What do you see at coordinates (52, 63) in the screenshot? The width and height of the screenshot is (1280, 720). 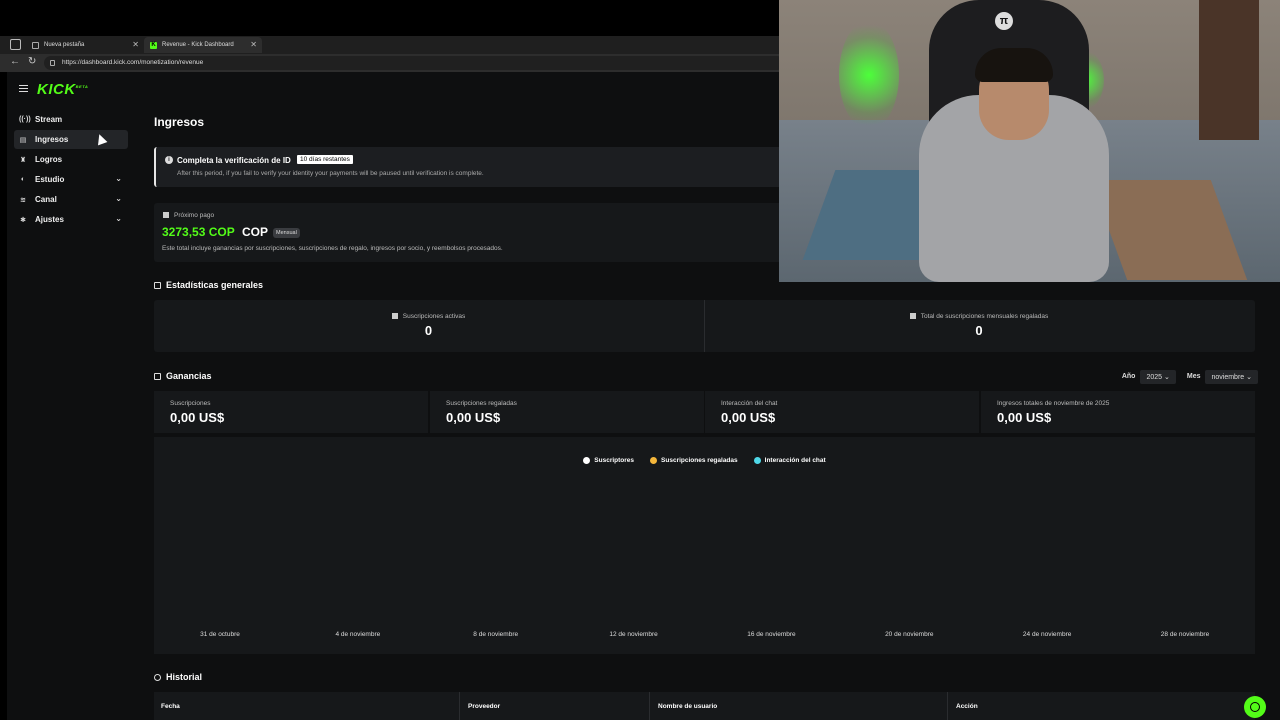 I see `site-info-icon` at bounding box center [52, 63].